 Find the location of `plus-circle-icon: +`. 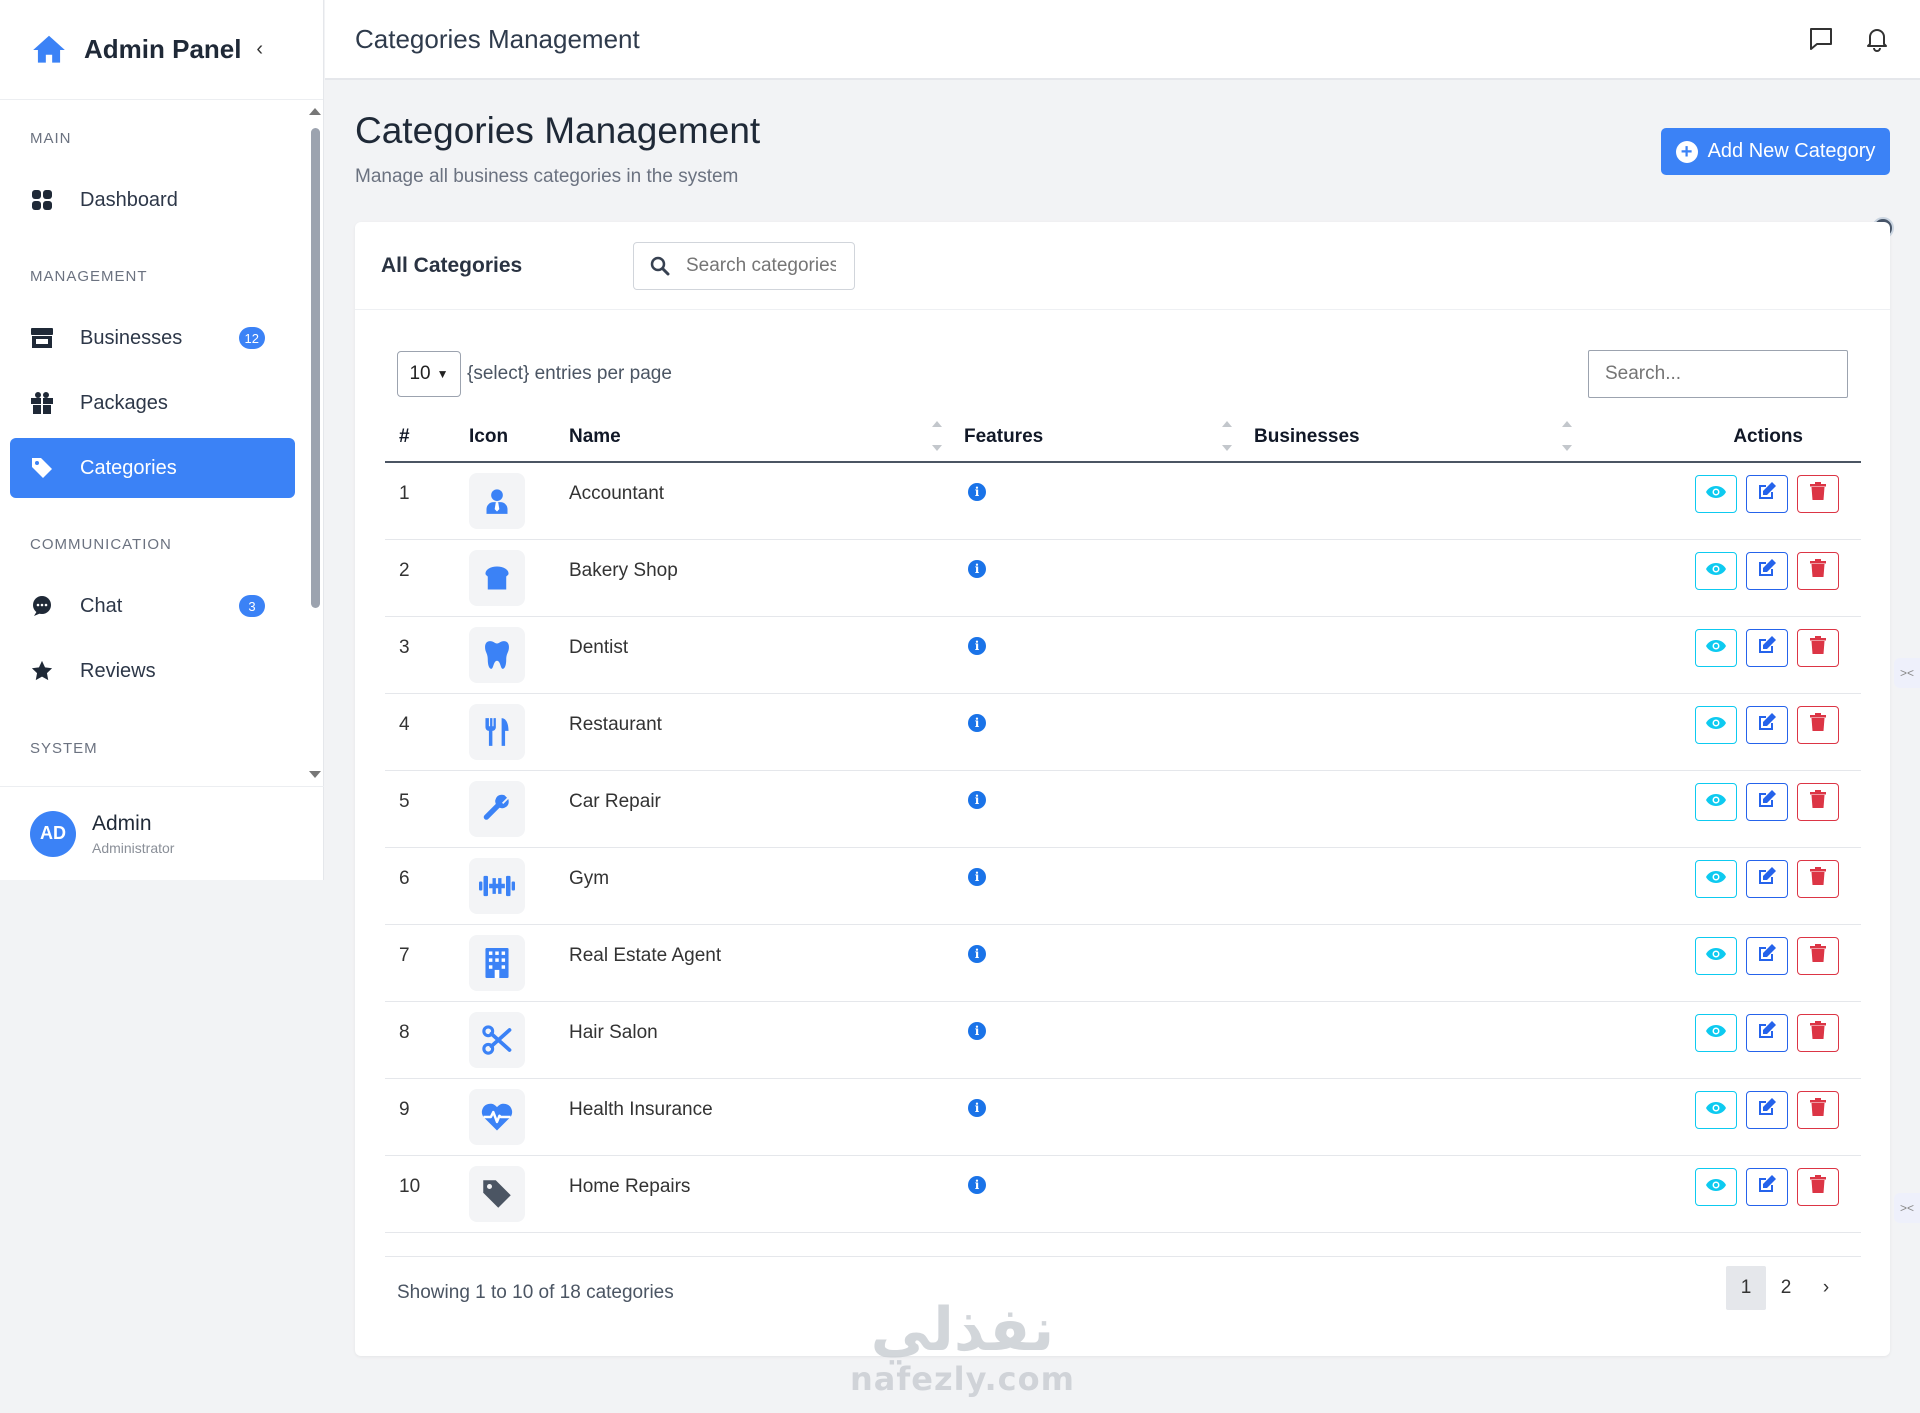

plus-circle-icon: + is located at coordinates (1686, 151).